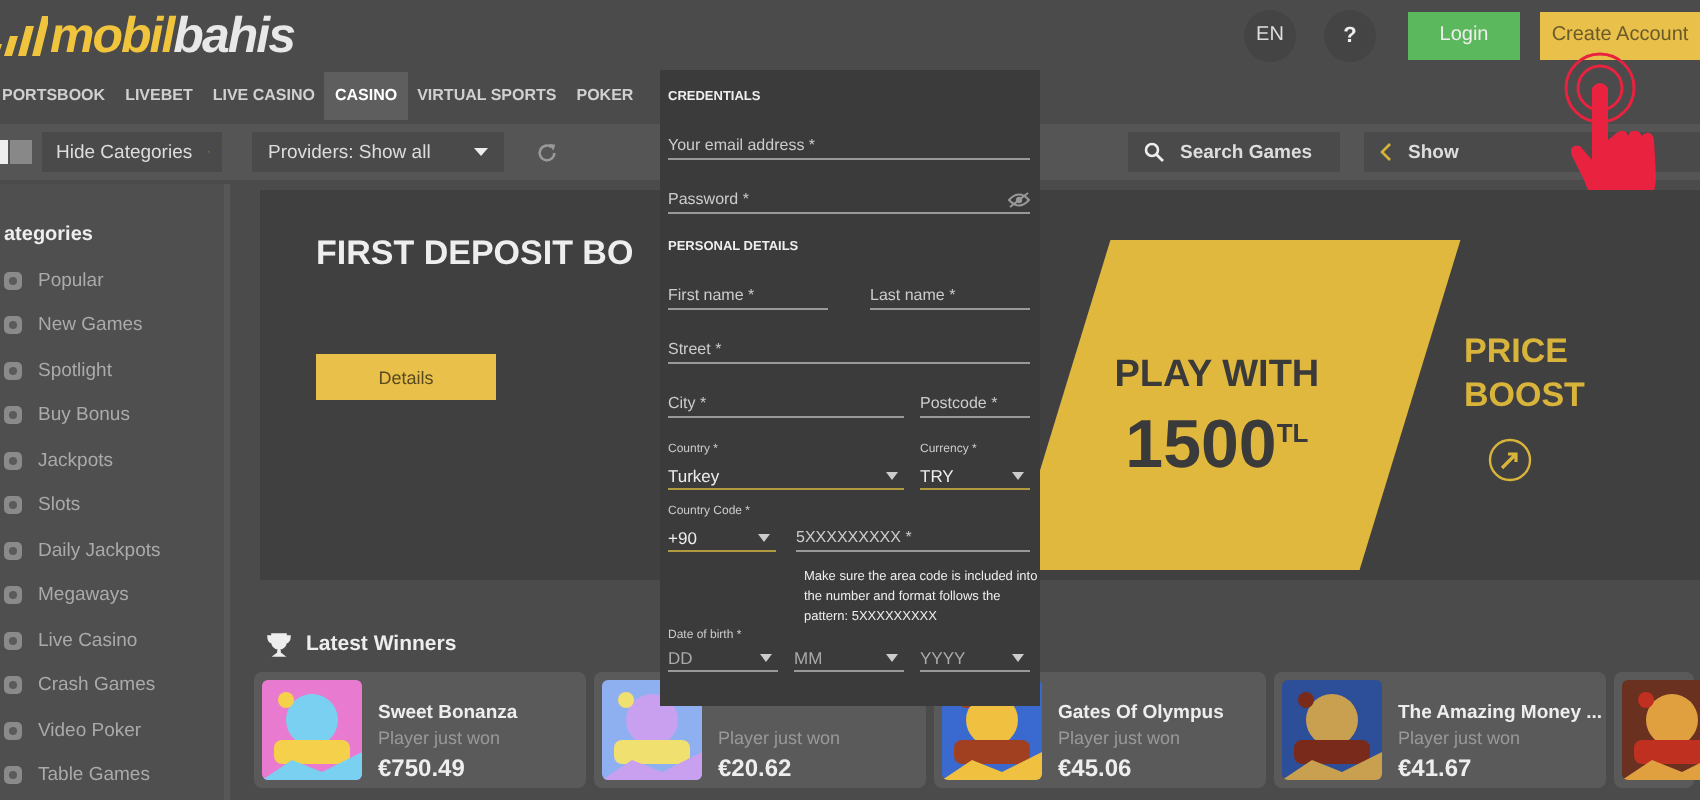  Describe the element at coordinates (58, 96) in the screenshot. I see `nav-tab: PORTSBOOK` at that location.